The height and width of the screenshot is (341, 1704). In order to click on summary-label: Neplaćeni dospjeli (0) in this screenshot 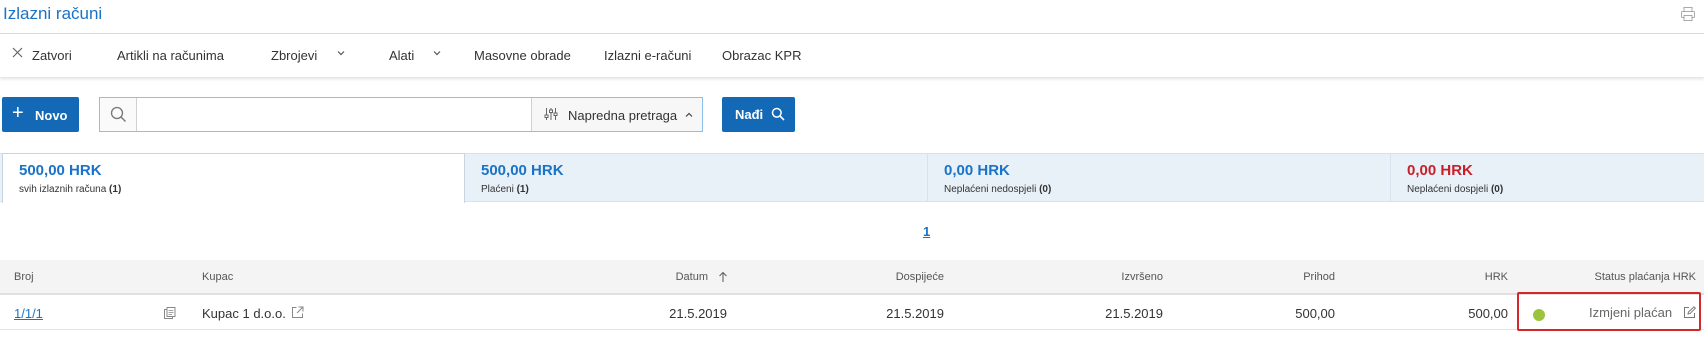, I will do `click(1455, 189)`.